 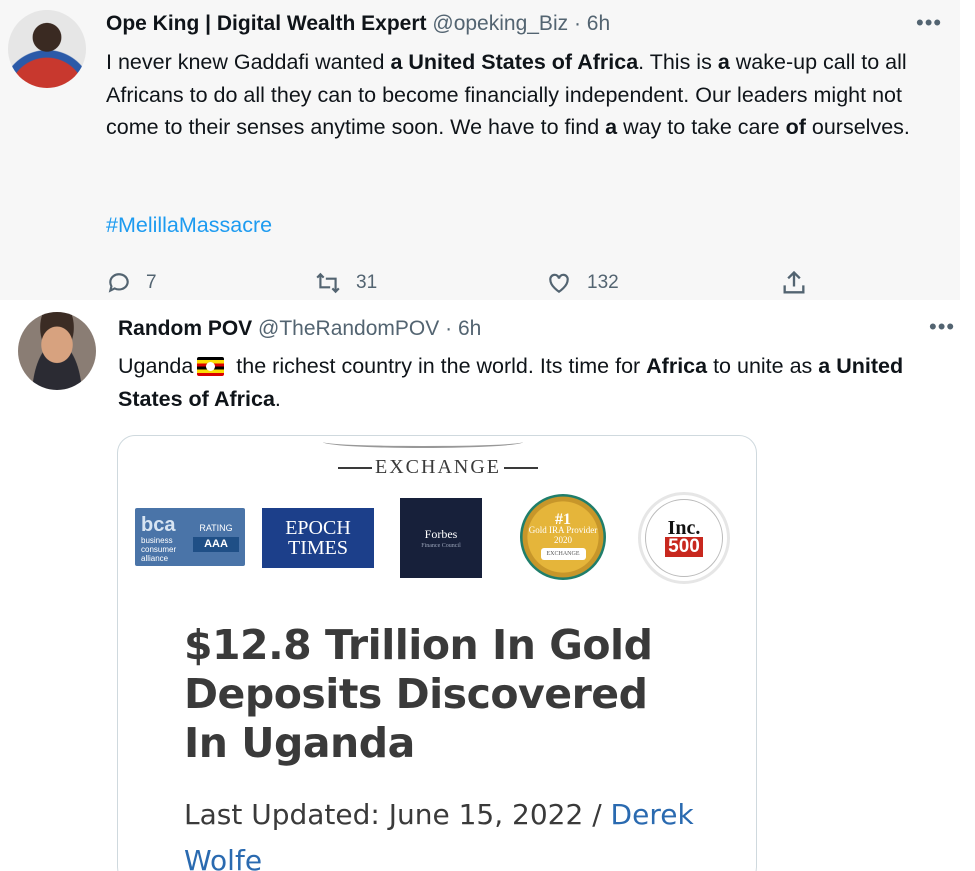 What do you see at coordinates (678, 62) in the screenshot?
I see `text-run: . This is` at bounding box center [678, 62].